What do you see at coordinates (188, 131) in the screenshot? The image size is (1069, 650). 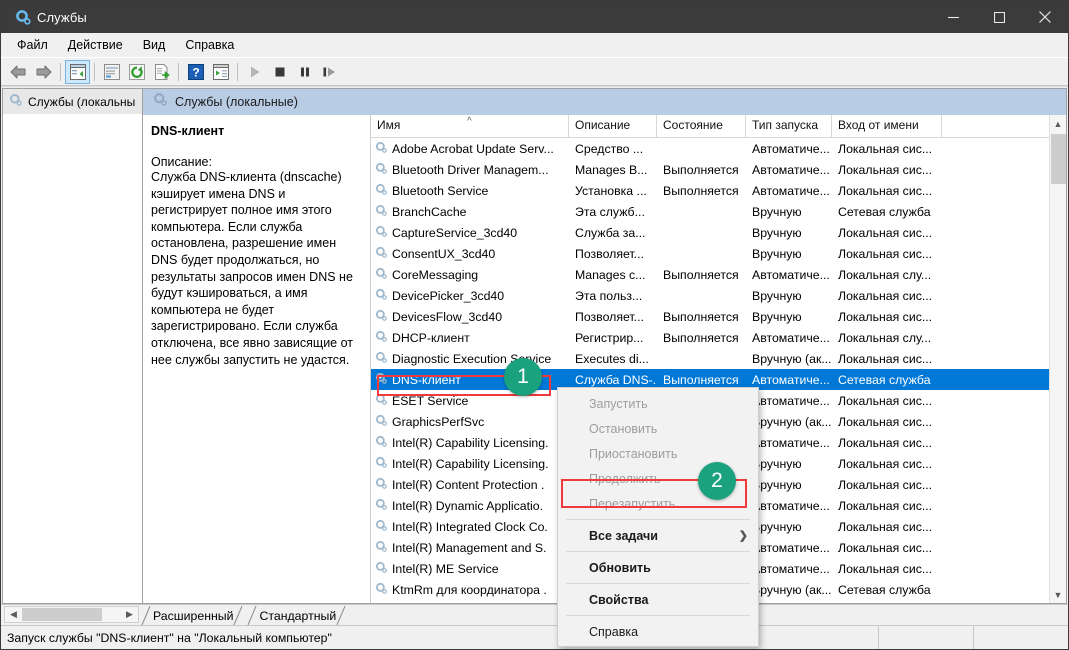 I see `selected-service-name: DNS-клиент` at bounding box center [188, 131].